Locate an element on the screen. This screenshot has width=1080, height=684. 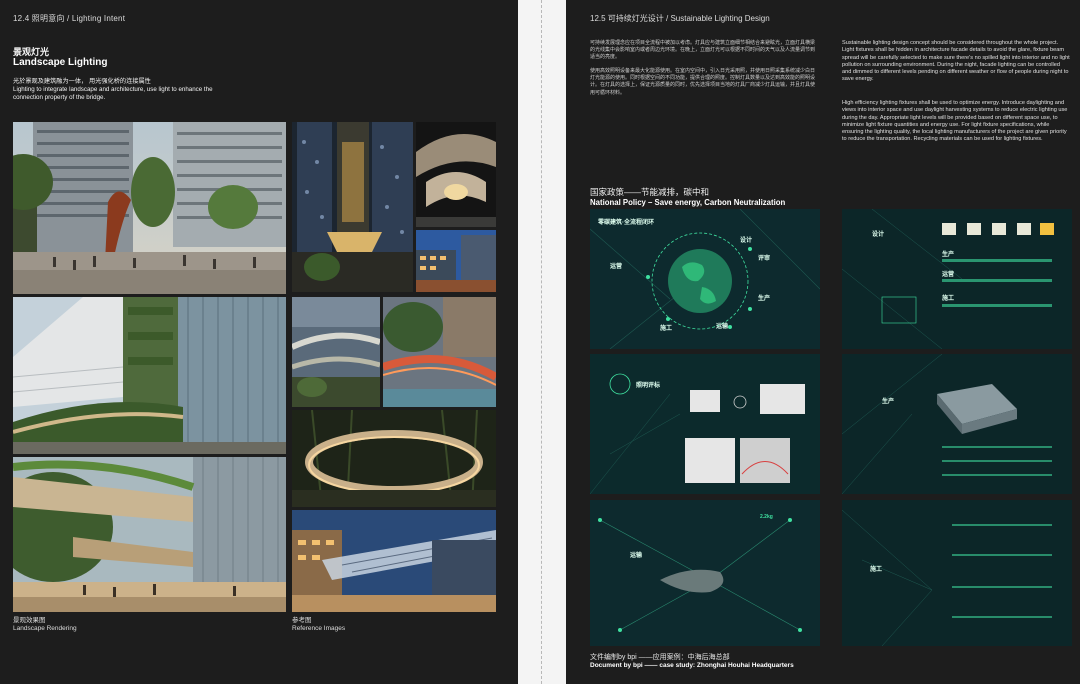
reference-canopy-photo is located at coordinates (394, 561).